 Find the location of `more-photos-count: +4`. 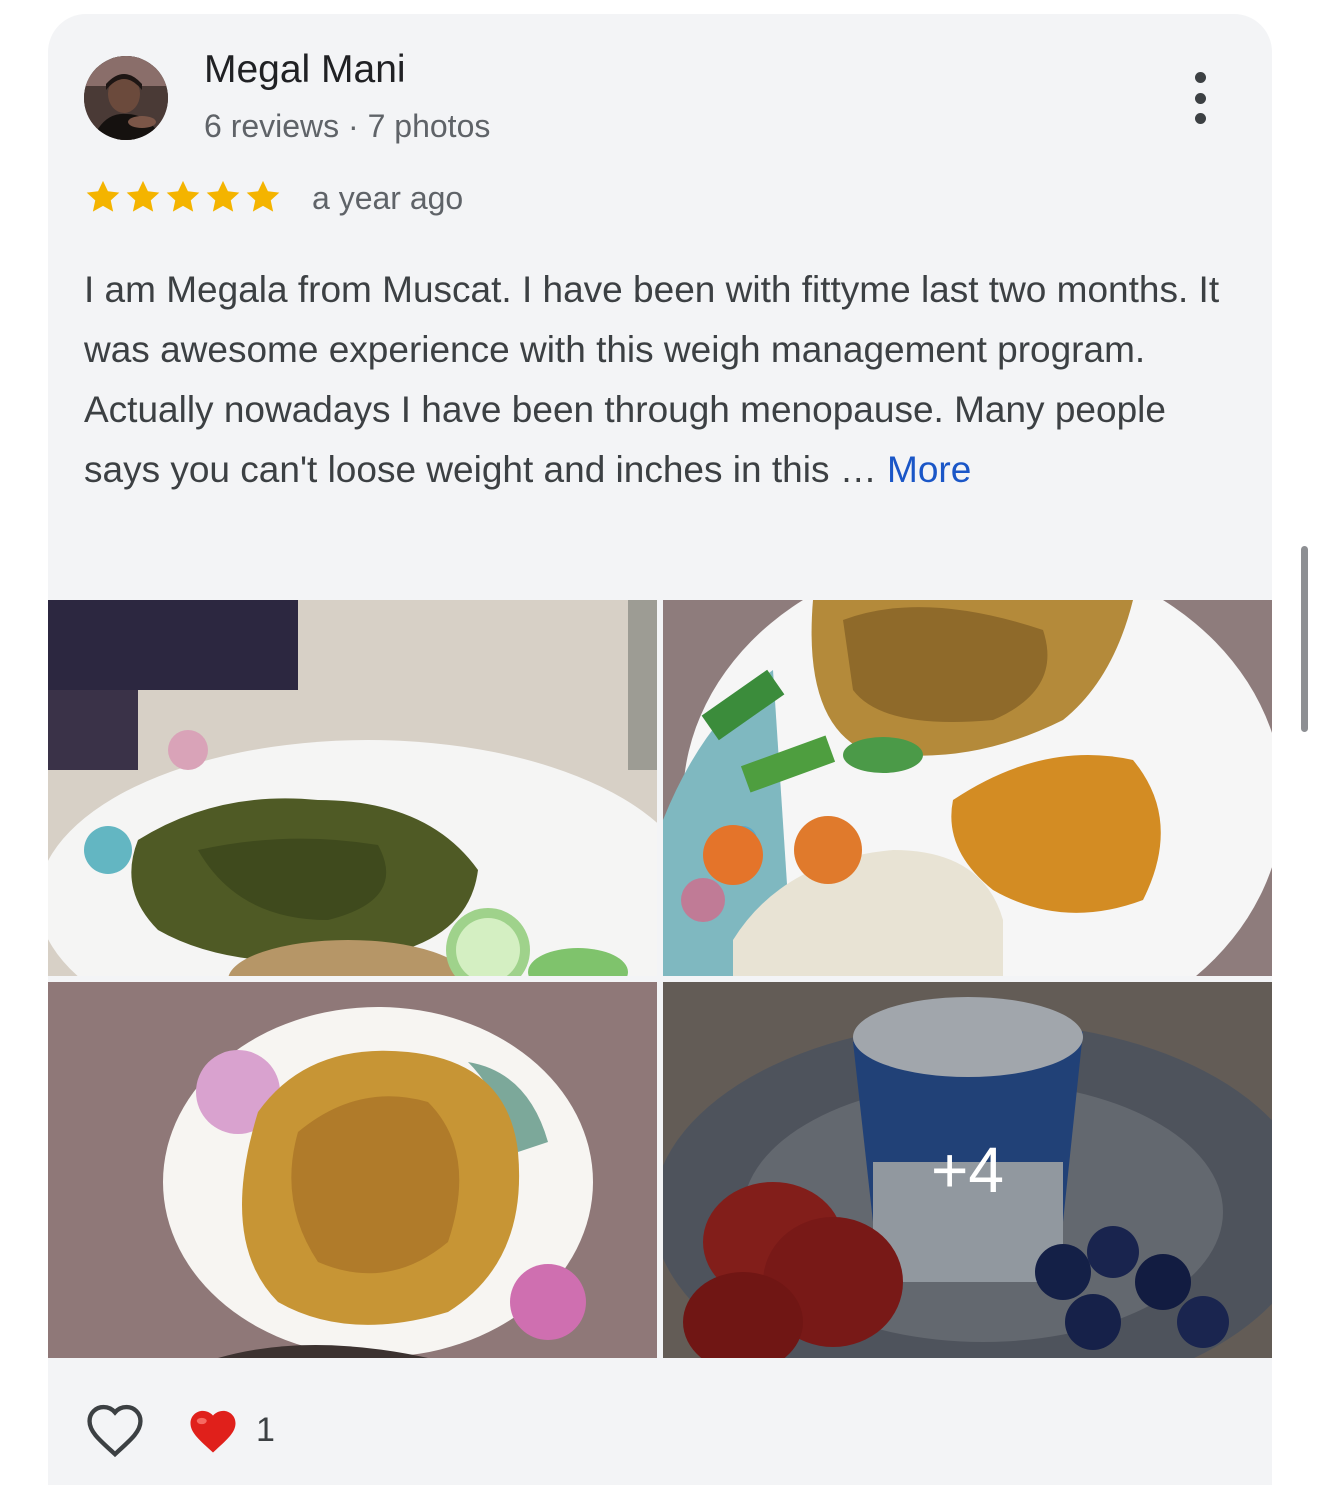

more-photos-count: +4 is located at coordinates (967, 1170).